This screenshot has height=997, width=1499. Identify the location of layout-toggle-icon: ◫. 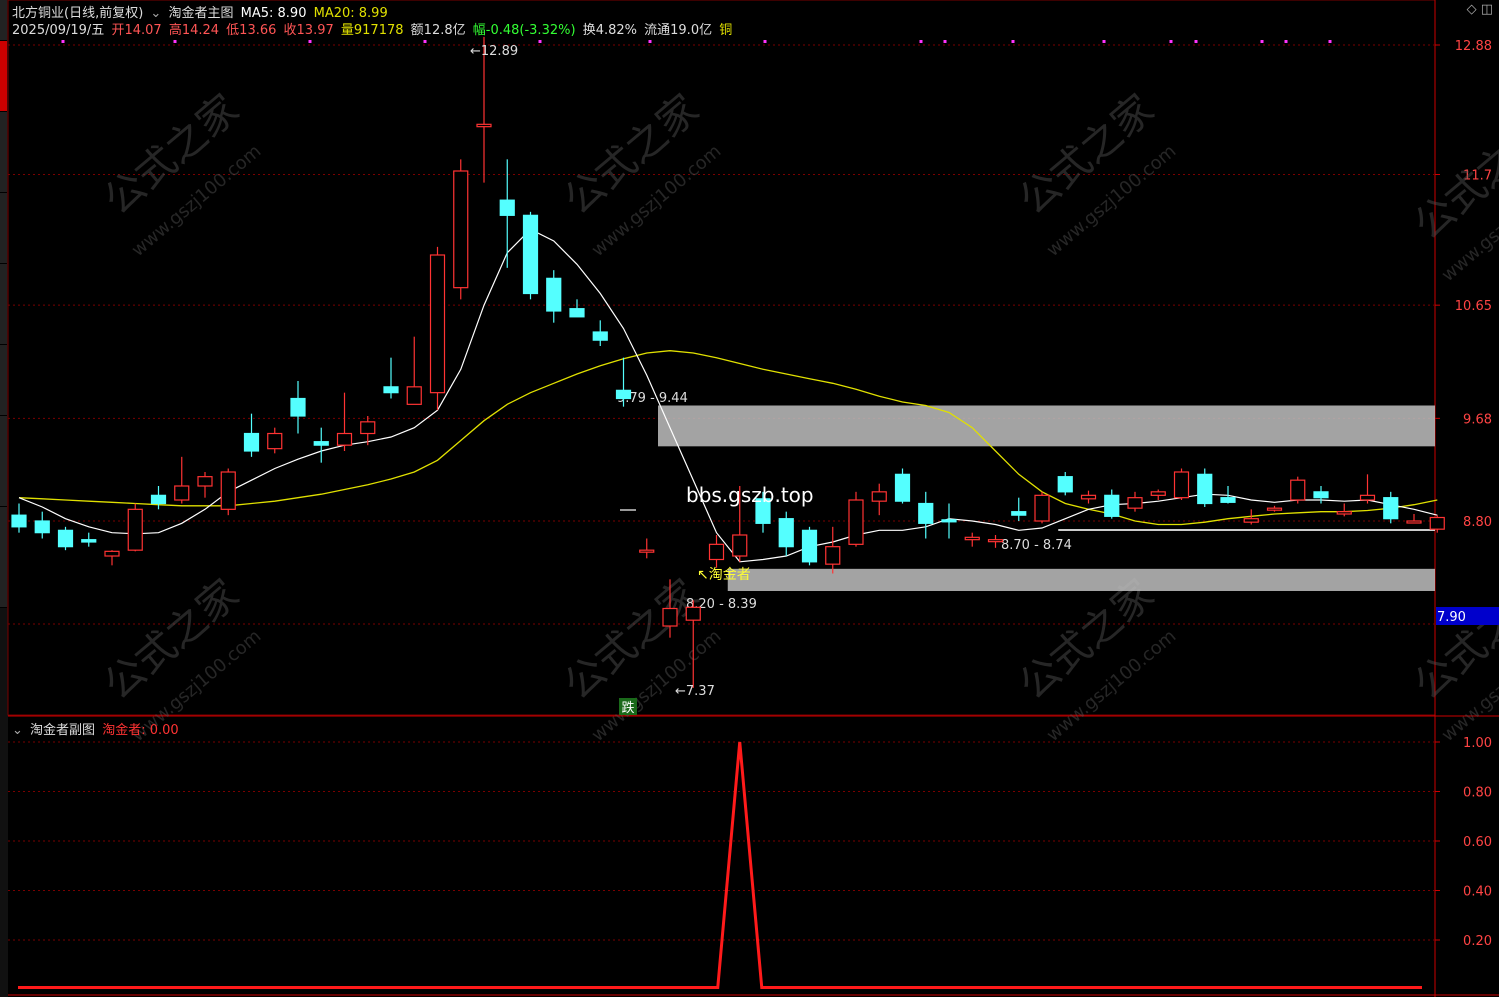
(1487, 9).